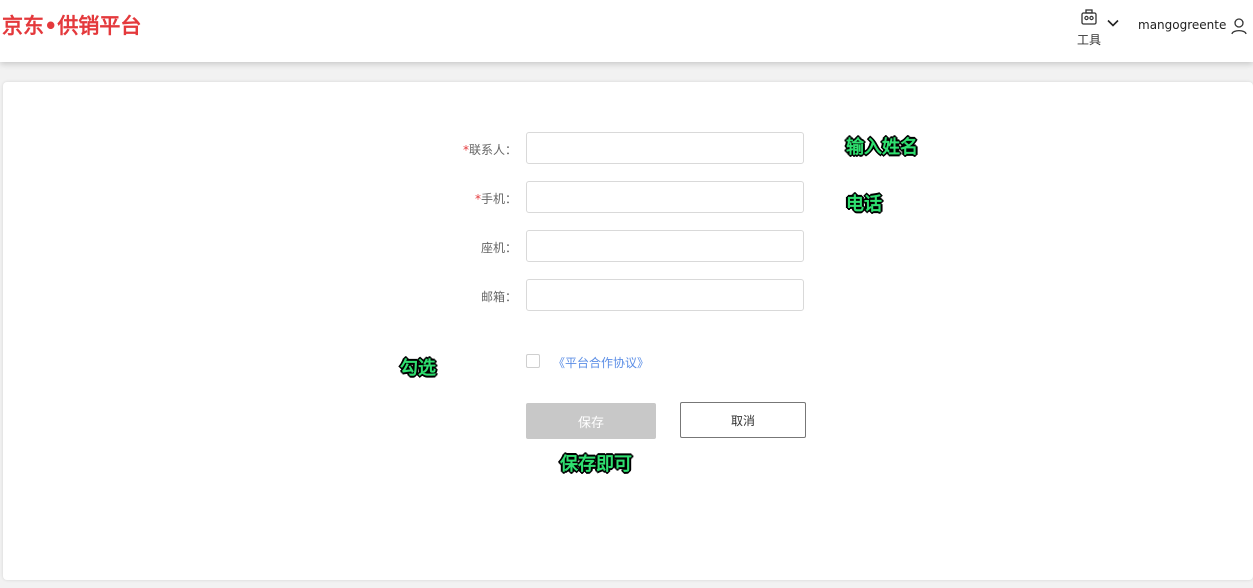 The width and height of the screenshot is (1253, 588). Describe the element at coordinates (495, 199) in the screenshot. I see `mobile-label: *手机：` at that location.